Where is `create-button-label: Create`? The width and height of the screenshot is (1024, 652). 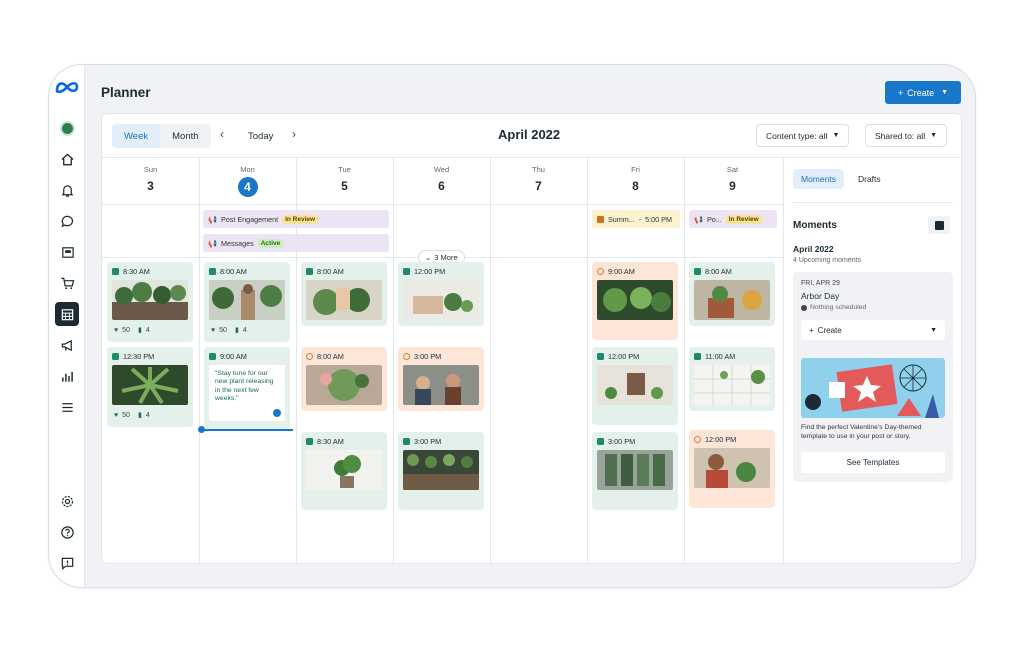 create-button-label: Create is located at coordinates (921, 92).